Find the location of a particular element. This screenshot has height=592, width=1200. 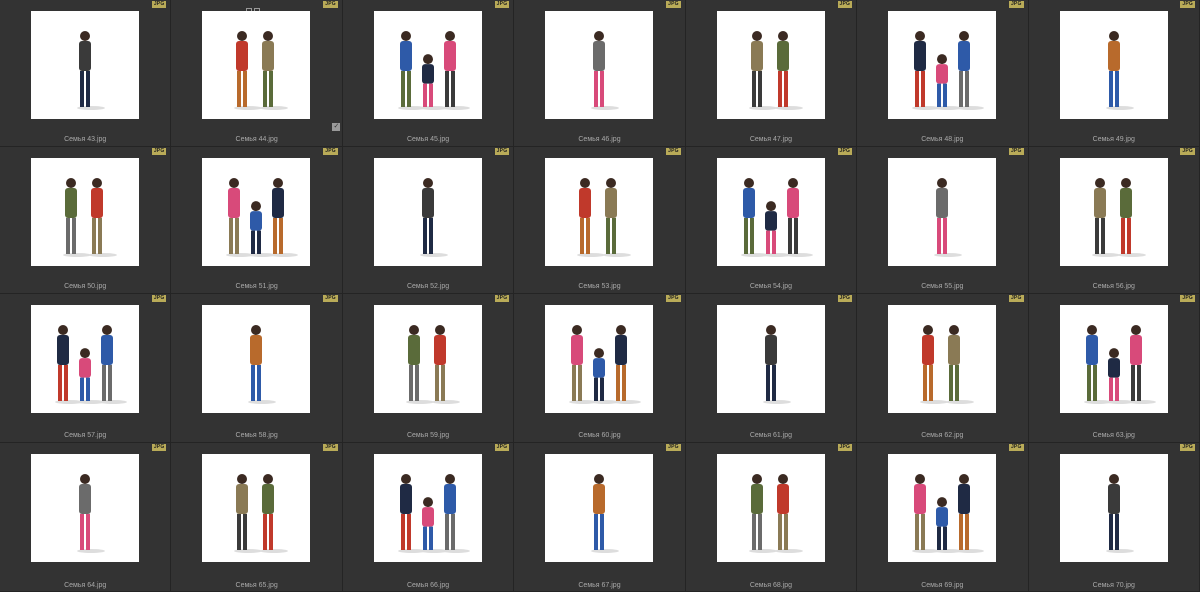

thumbnail-cell: JPG Семья 47.jpg is located at coordinates (771, 73).